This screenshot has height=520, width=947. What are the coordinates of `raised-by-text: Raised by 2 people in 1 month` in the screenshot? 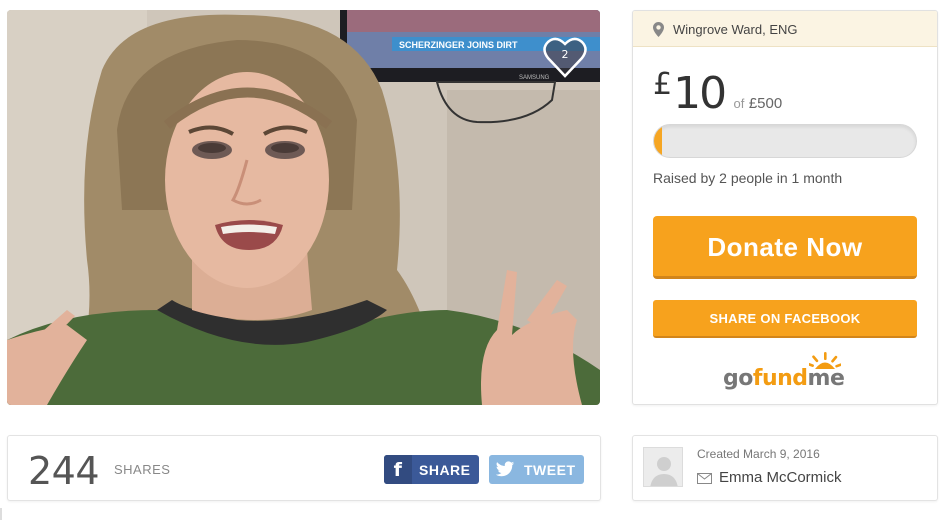 It's located at (748, 178).